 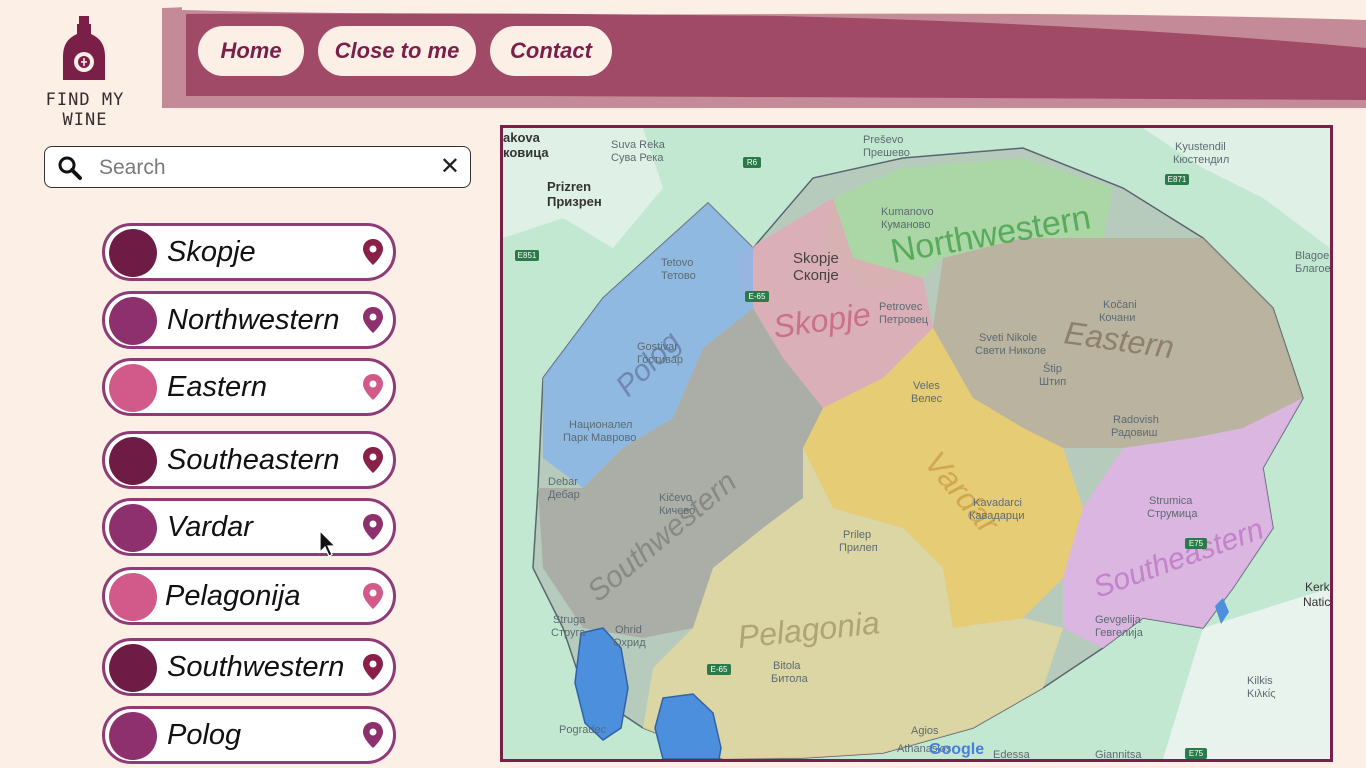 What do you see at coordinates (629, 643) in the screenshot?
I see `map-place: Охрид` at bounding box center [629, 643].